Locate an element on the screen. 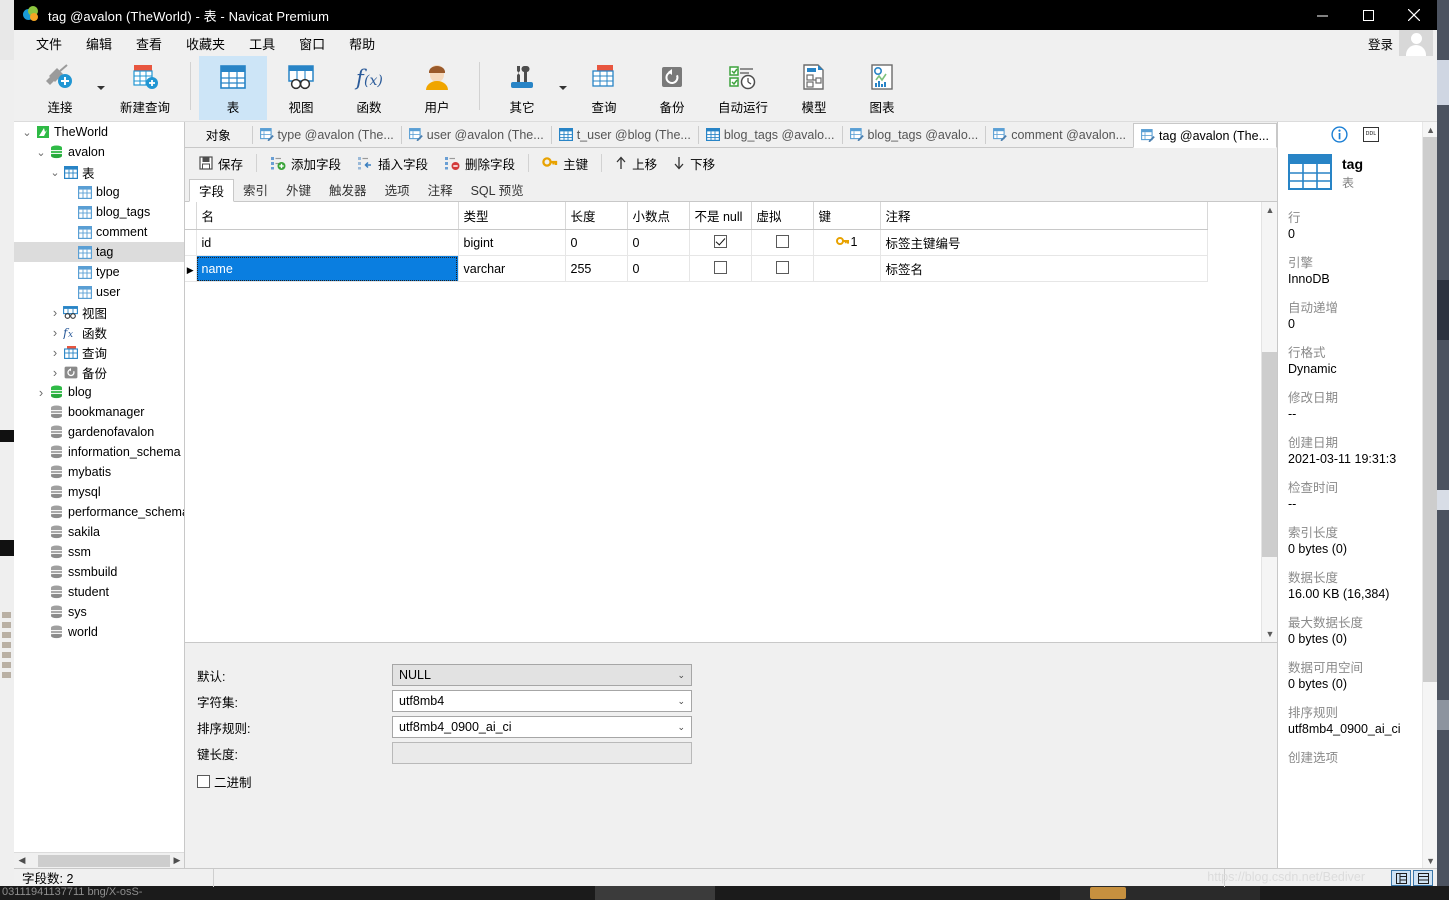  field-key-cell: 1 is located at coordinates (847, 242).